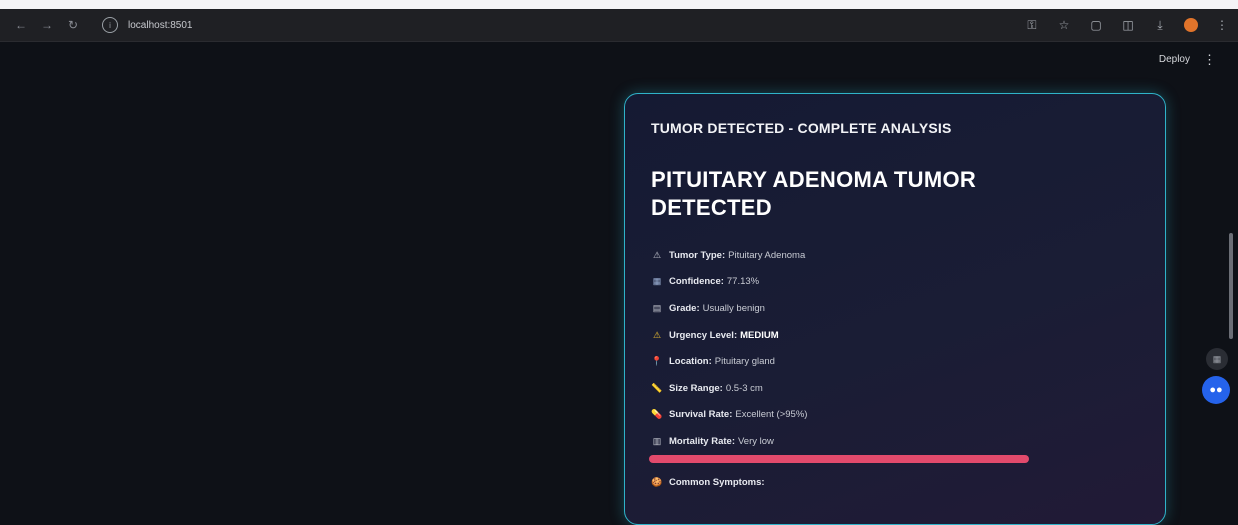  Describe the element at coordinates (619, 4) in the screenshot. I see `window-top-strip` at that location.